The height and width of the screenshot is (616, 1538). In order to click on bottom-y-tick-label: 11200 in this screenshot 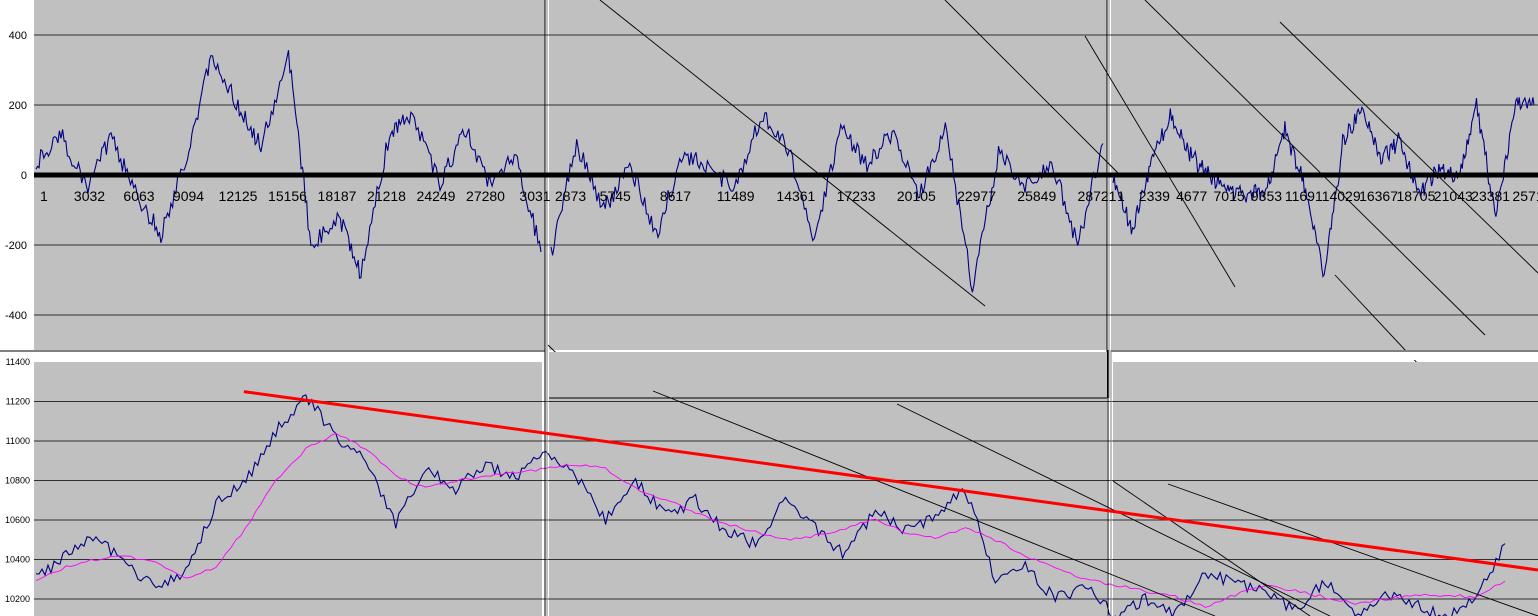, I will do `click(18, 402)`.